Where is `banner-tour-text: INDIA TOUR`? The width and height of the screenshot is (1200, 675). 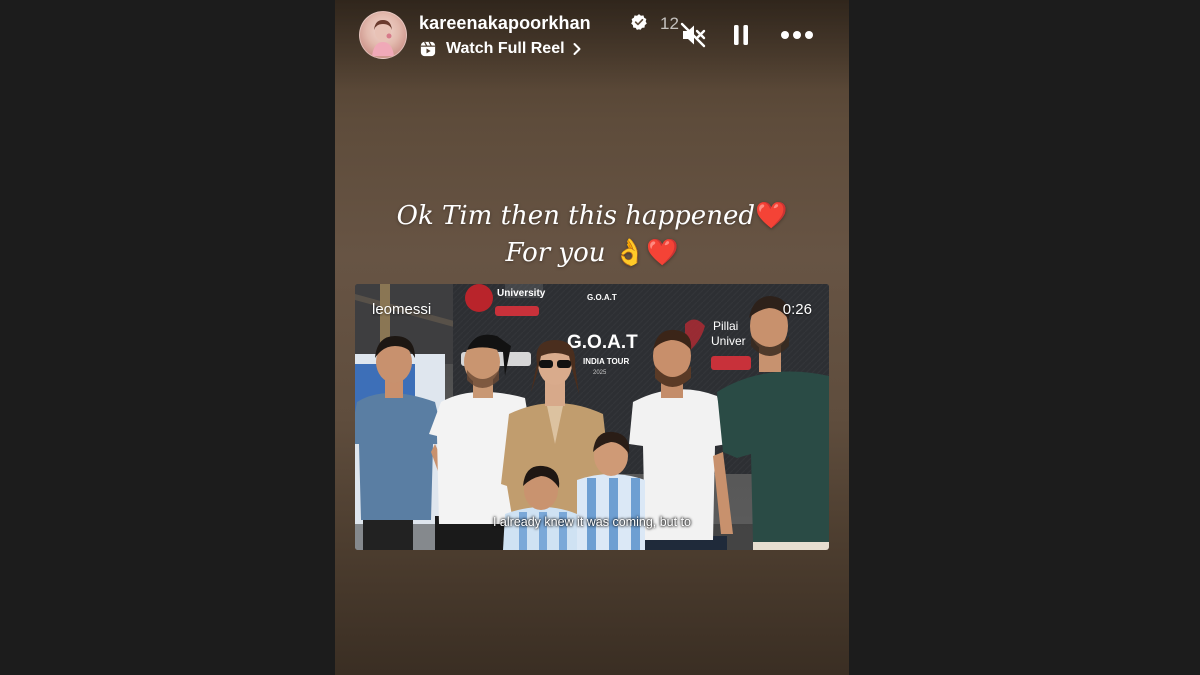
banner-tour-text: INDIA TOUR is located at coordinates (606, 361).